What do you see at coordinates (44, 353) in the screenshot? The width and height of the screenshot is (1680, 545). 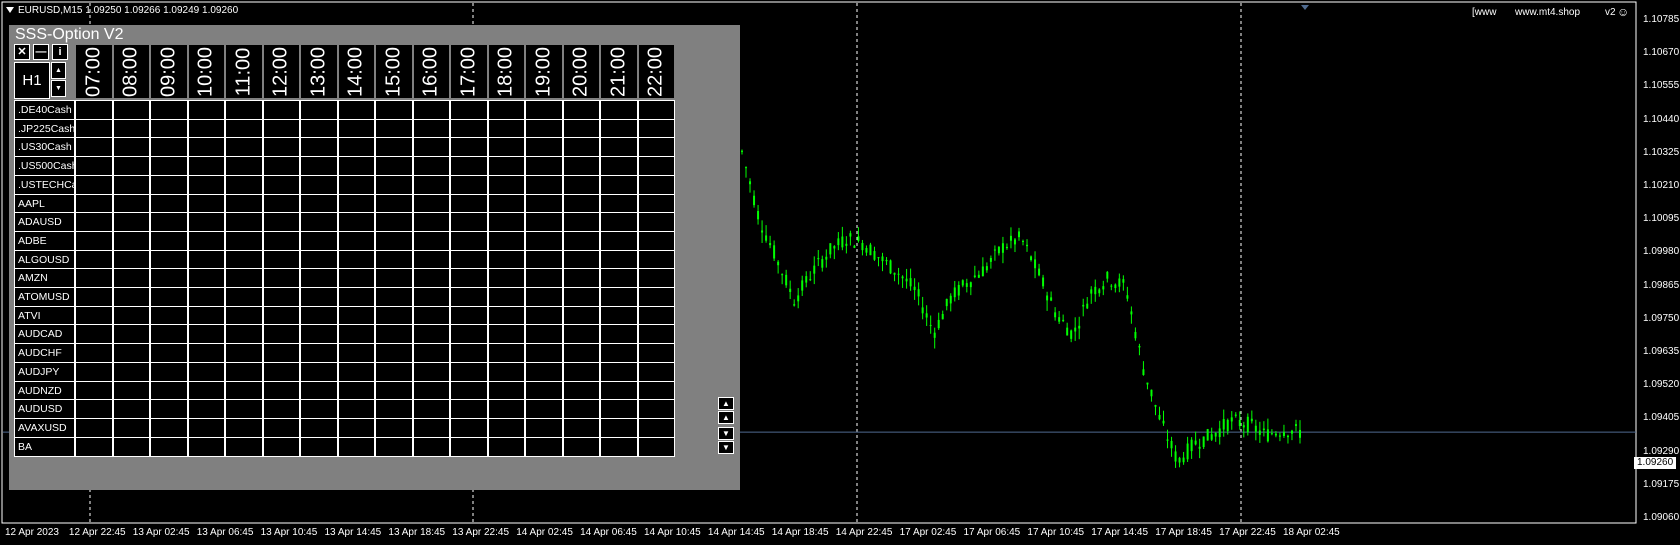 I see `symbol-row-label: AUDCHF` at bounding box center [44, 353].